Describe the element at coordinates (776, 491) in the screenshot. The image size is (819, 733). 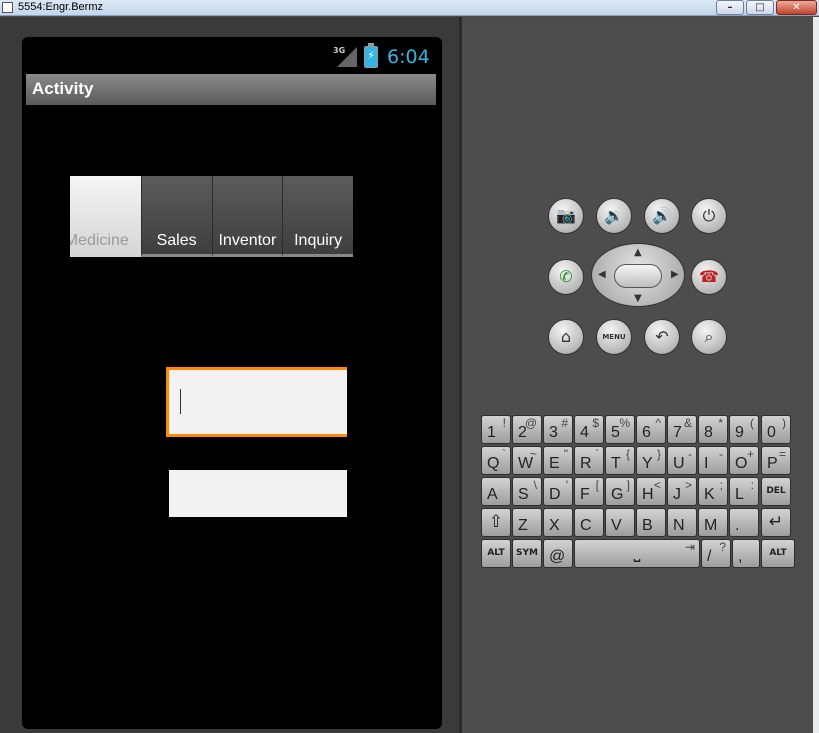
I see `key-del: DEL` at that location.